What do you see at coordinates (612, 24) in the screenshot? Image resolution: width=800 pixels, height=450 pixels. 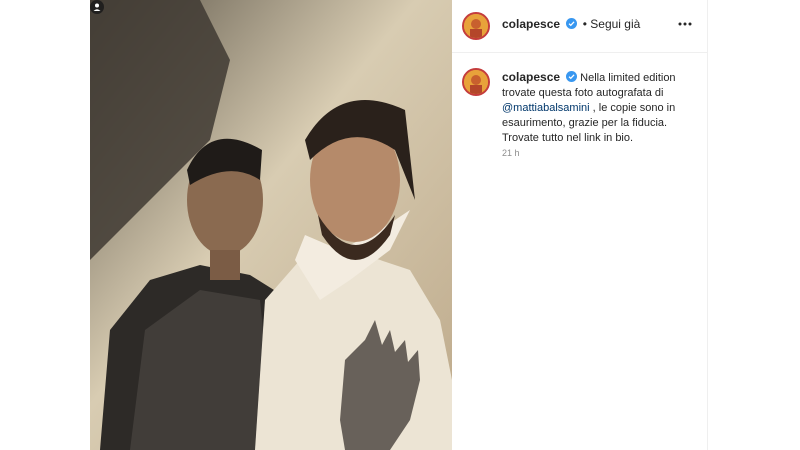 I see `follow-status-button: • Segui già` at bounding box center [612, 24].